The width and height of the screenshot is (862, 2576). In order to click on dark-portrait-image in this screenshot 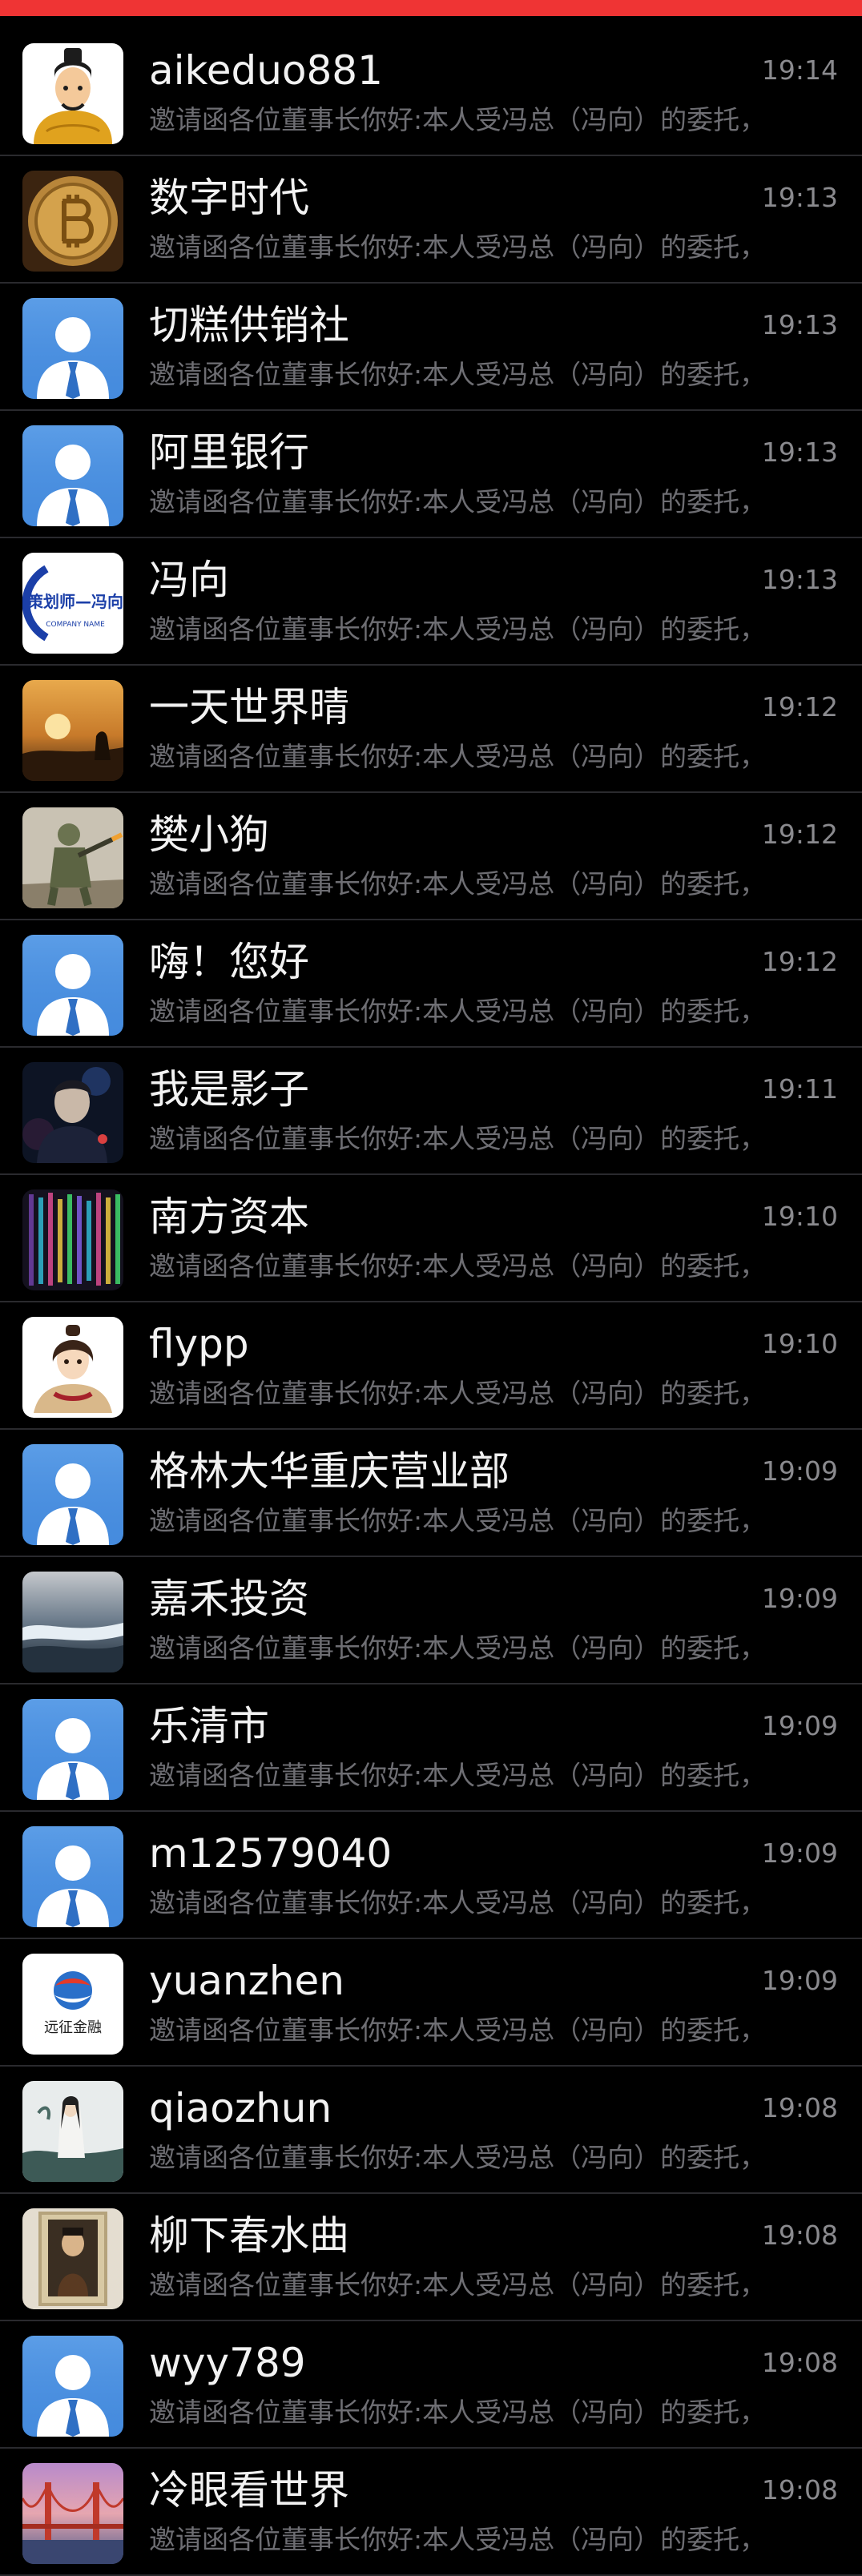, I will do `click(72, 1112)`.